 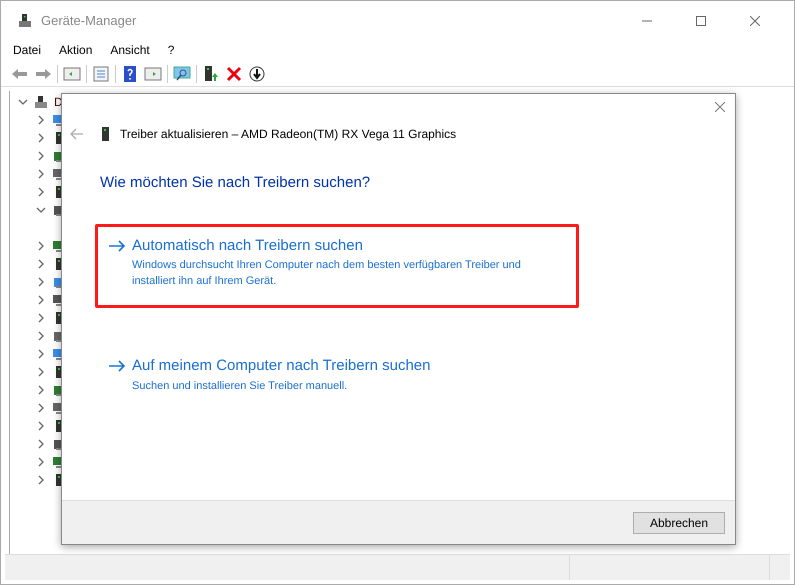 I want to click on properties-icon, so click(x=101, y=73).